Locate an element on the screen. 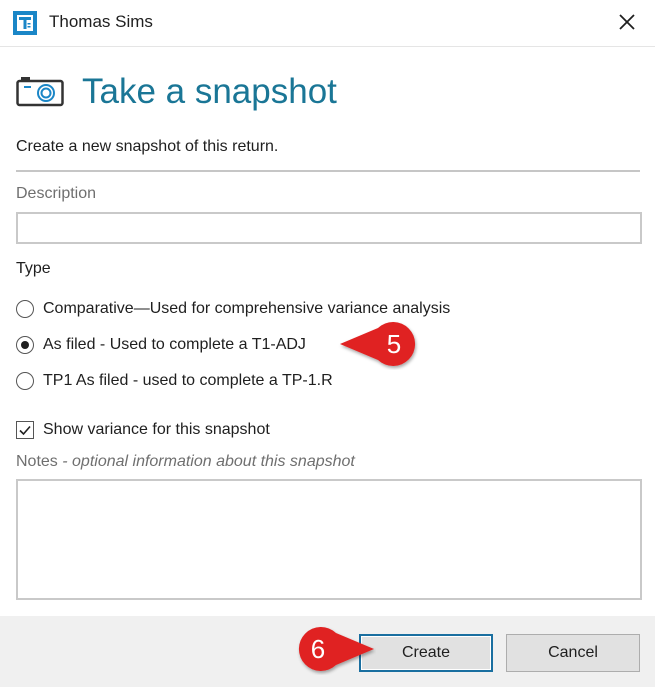 The image size is (655, 687). camera-icon is located at coordinates (40, 92).